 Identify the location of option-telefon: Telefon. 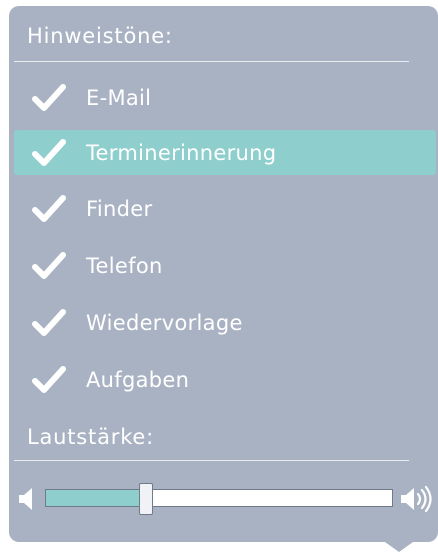
(225, 265).